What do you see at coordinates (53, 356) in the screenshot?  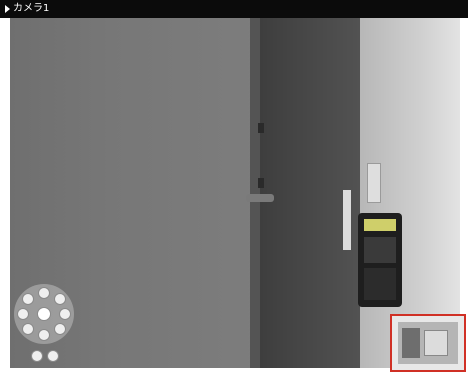 I see `zoom-in-button` at bounding box center [53, 356].